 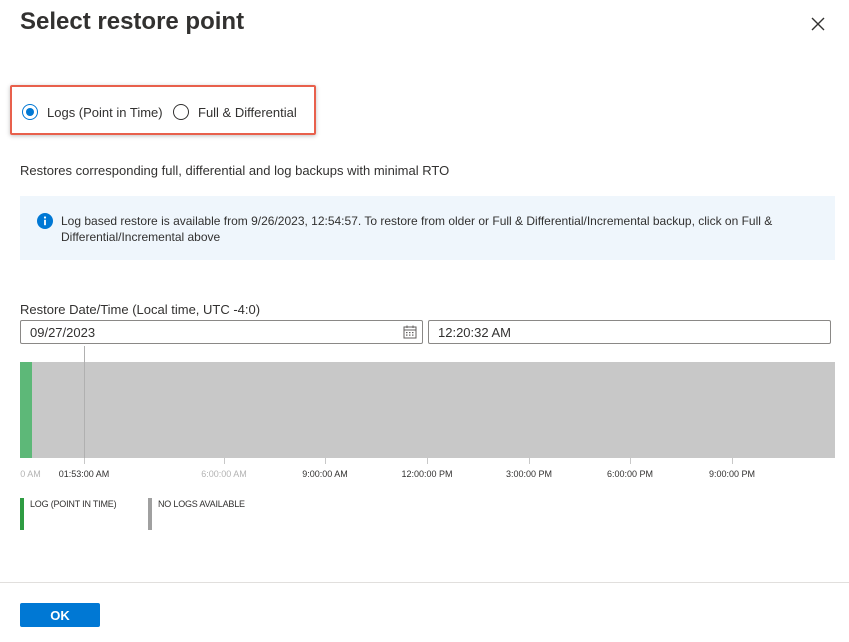 I want to click on axis-label: 3:00:00 PM, so click(x=529, y=474).